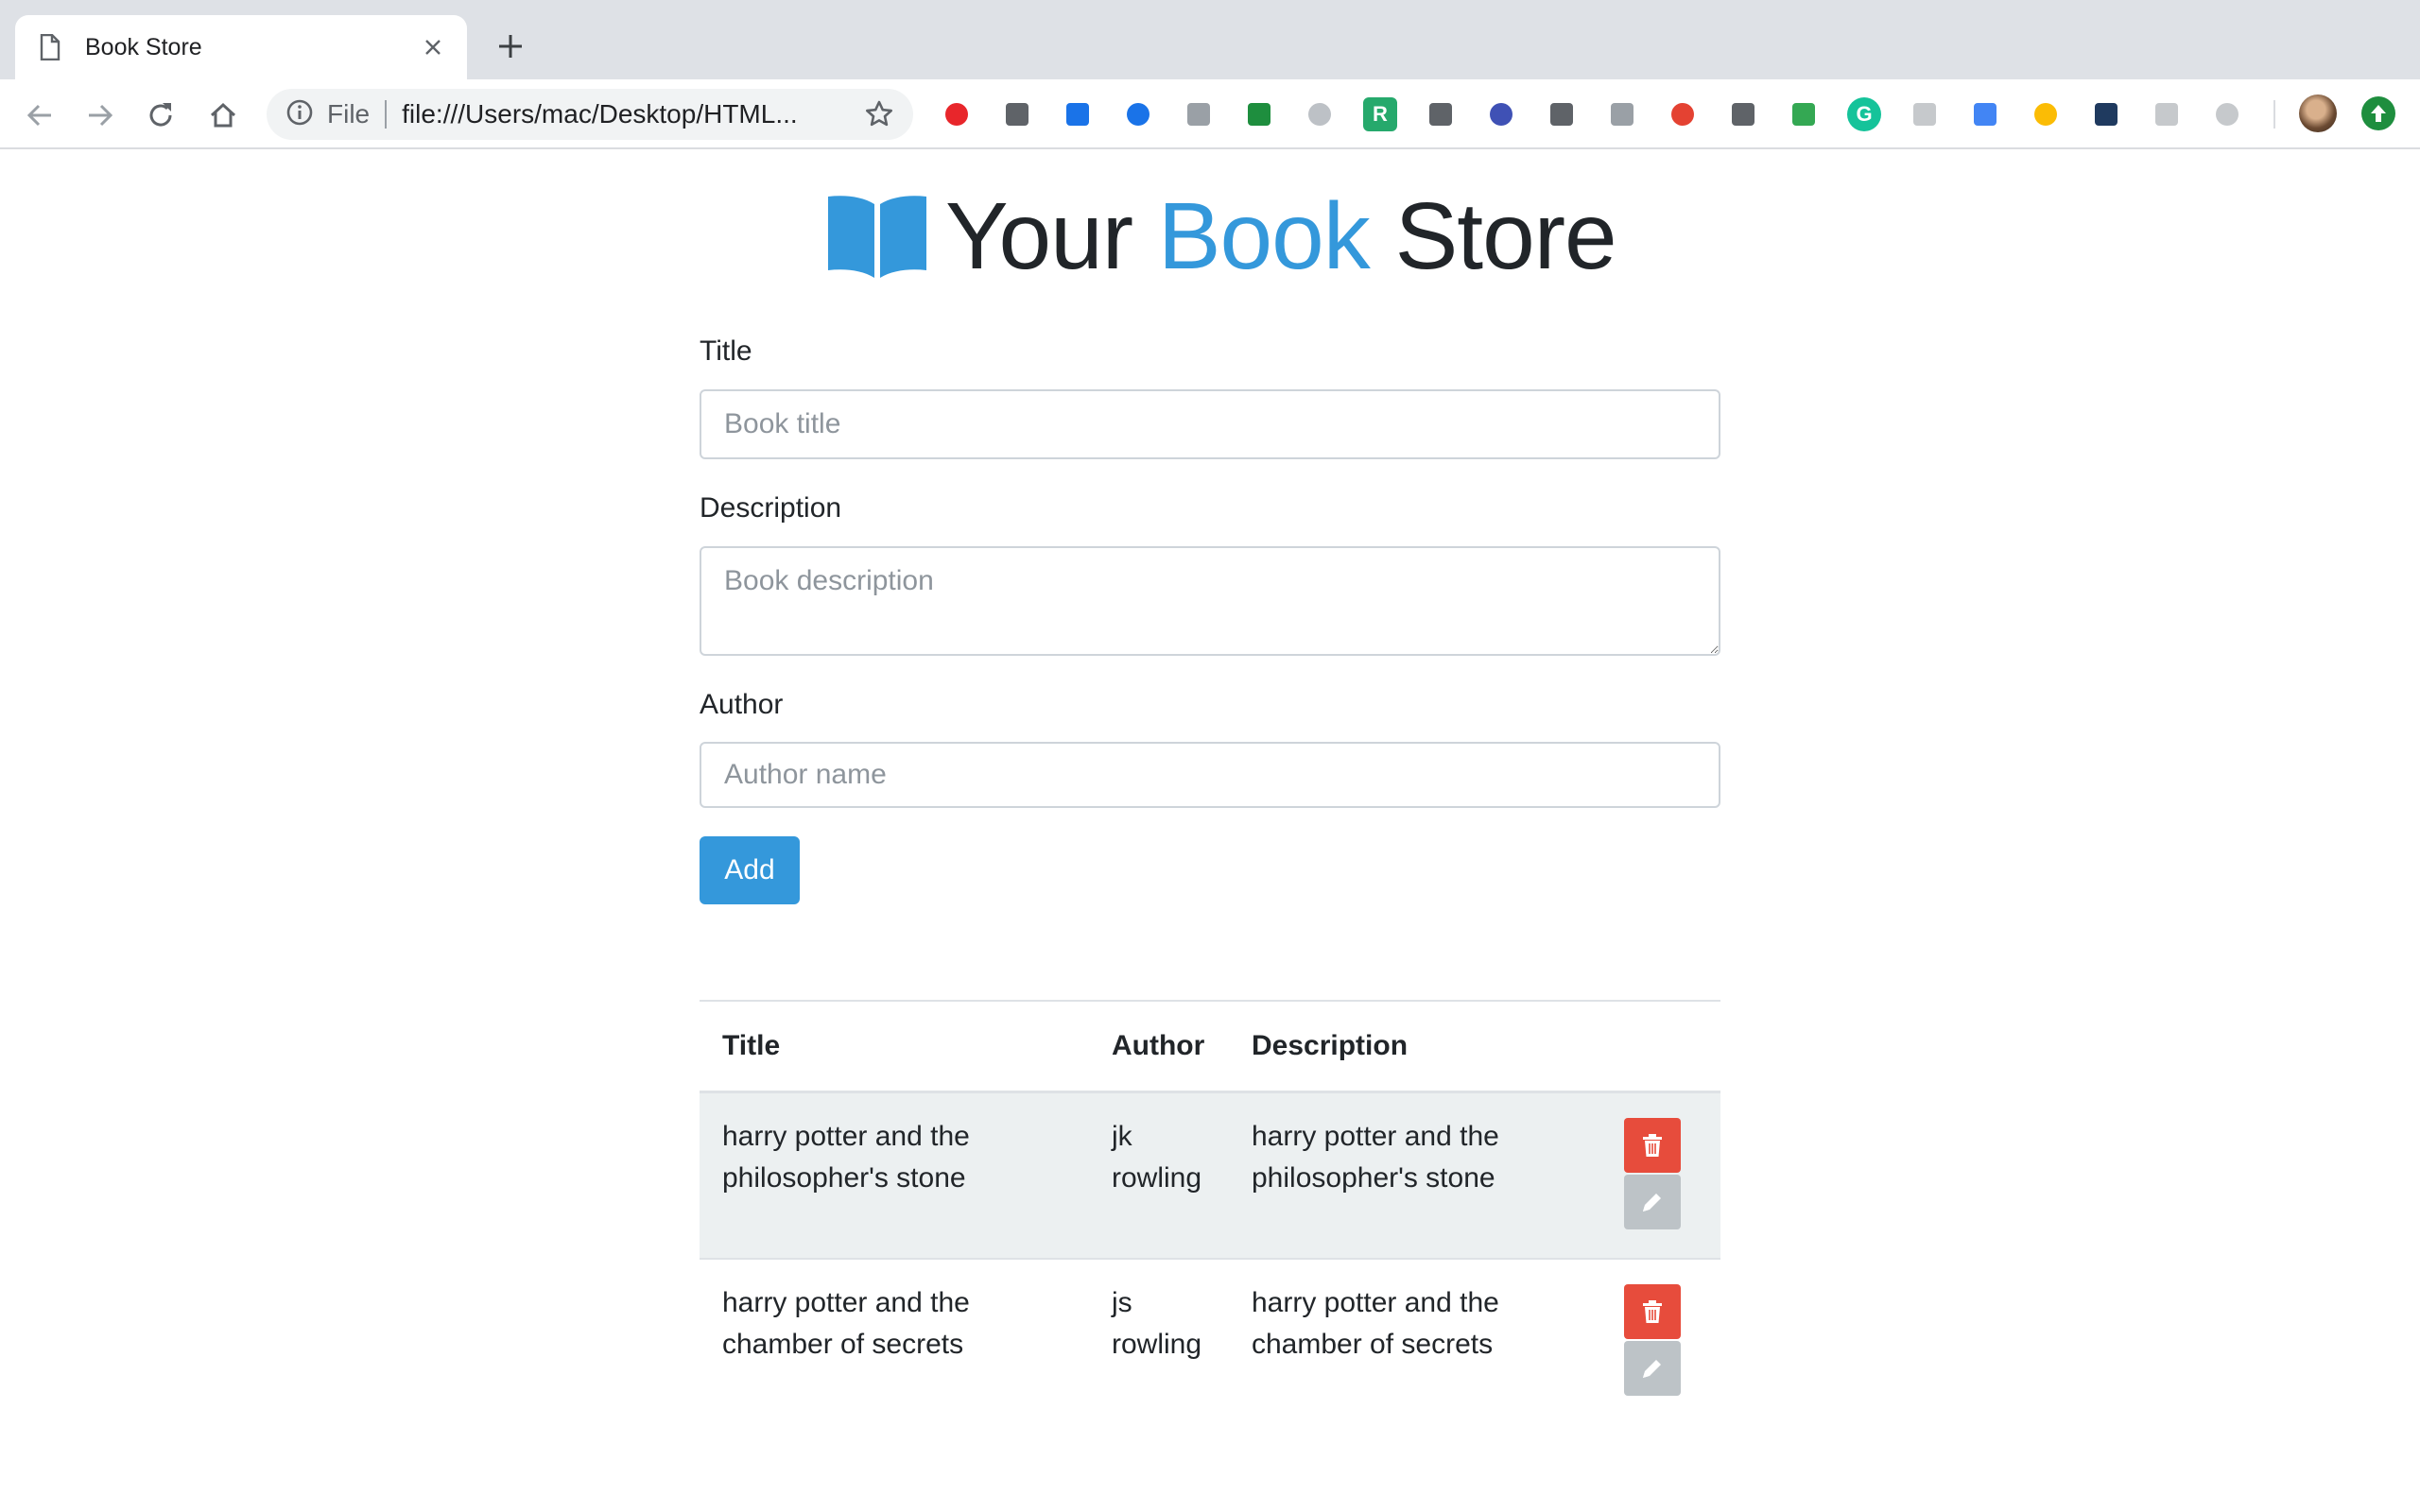 Image resolution: width=2420 pixels, height=1512 pixels. Describe the element at coordinates (1415, 1340) in the screenshot. I see `cell-description: harry potter and the chamber of secrets` at that location.